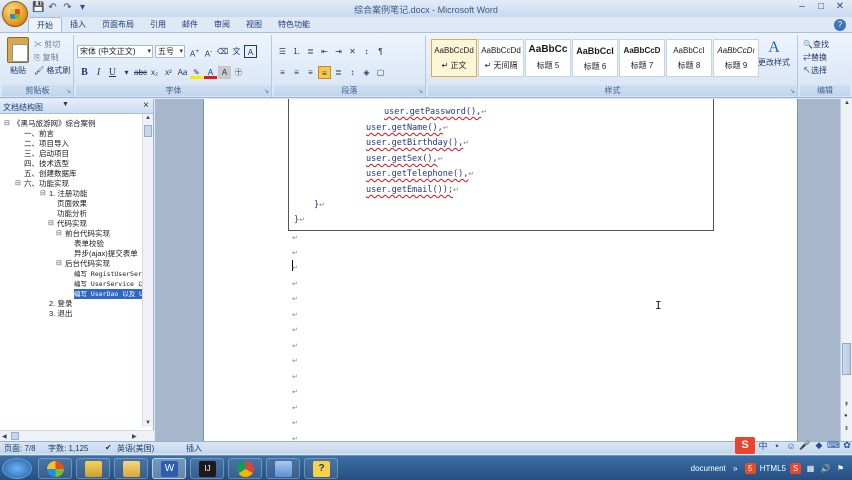 This screenshot has height=480, width=852. What do you see at coordinates (72, 224) in the screenshot?
I see `nav-item: 代码实现` at bounding box center [72, 224].